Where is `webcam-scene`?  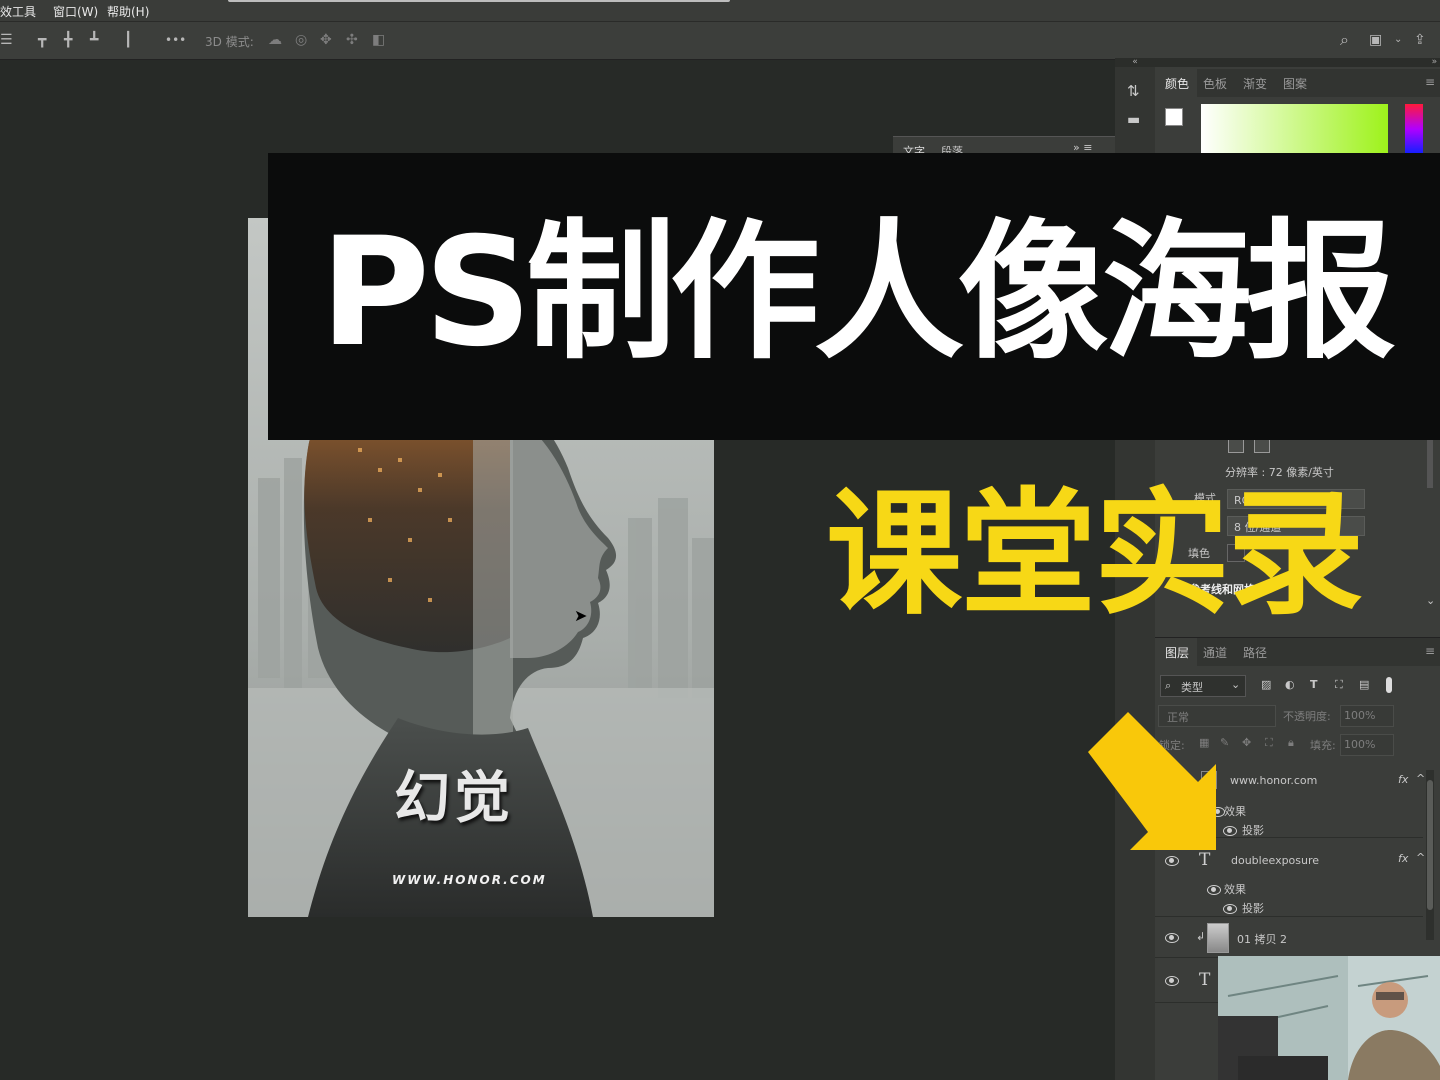 webcam-scene is located at coordinates (1329, 1018).